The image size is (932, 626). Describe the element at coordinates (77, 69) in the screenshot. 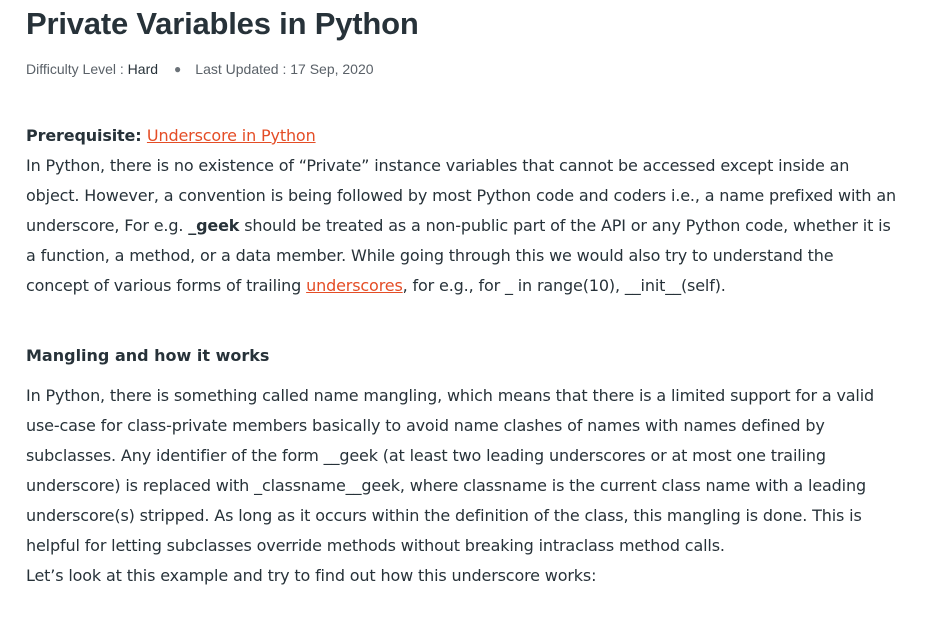

I see `difficulty-label: Difficulty Level :` at that location.